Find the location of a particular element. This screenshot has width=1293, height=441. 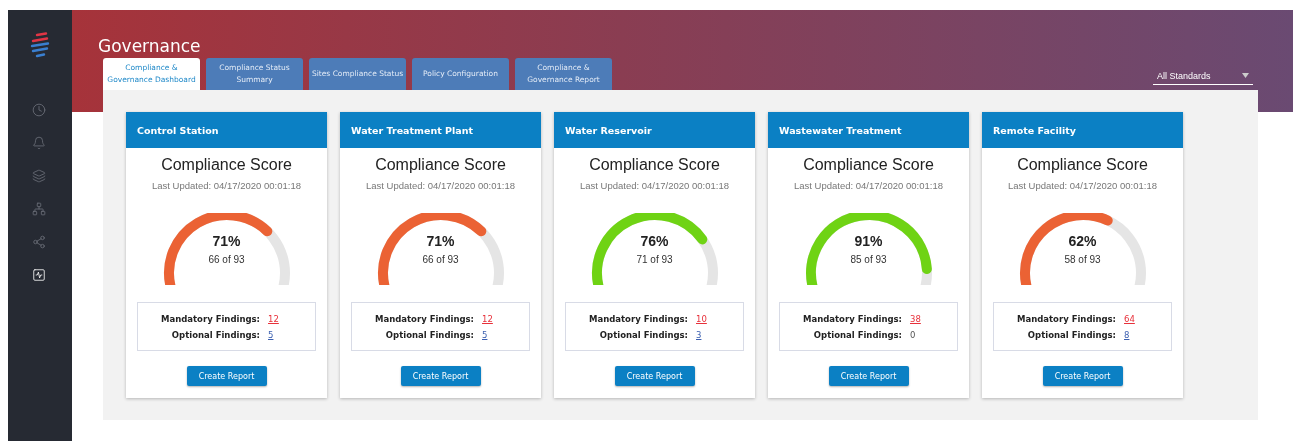

bell-icon is located at coordinates (40, 144).